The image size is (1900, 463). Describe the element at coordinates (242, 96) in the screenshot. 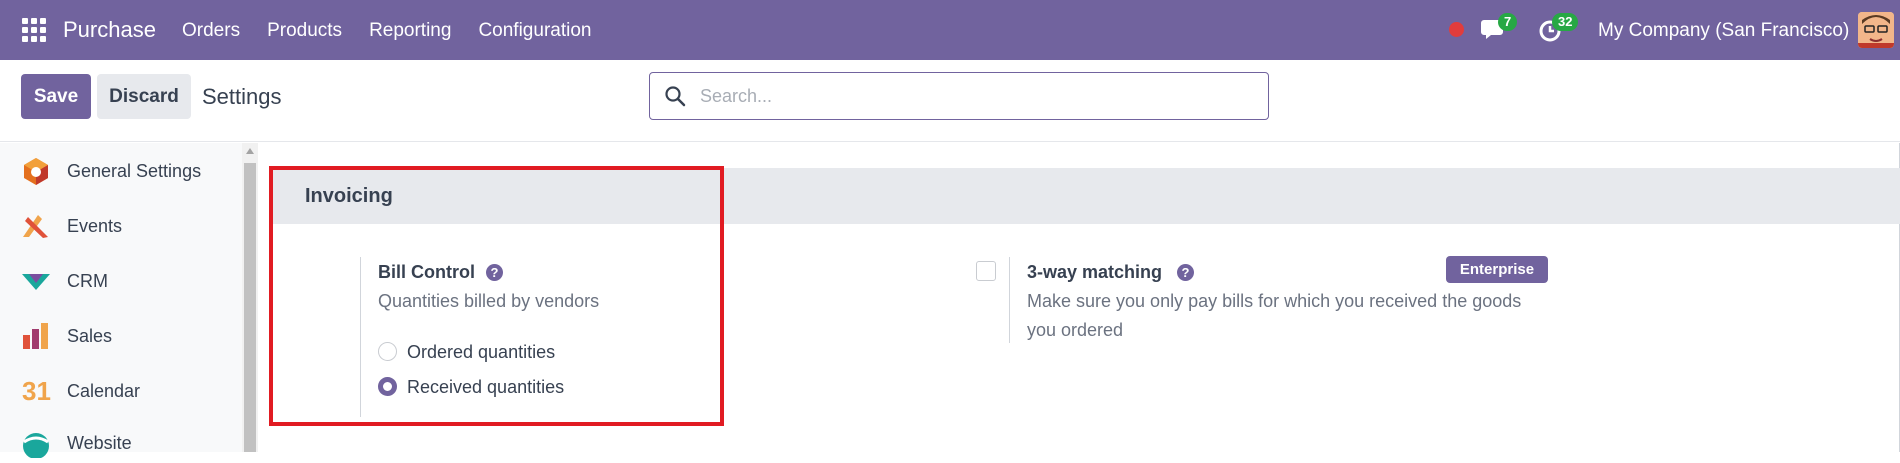

I see `page-title: Settings` at that location.